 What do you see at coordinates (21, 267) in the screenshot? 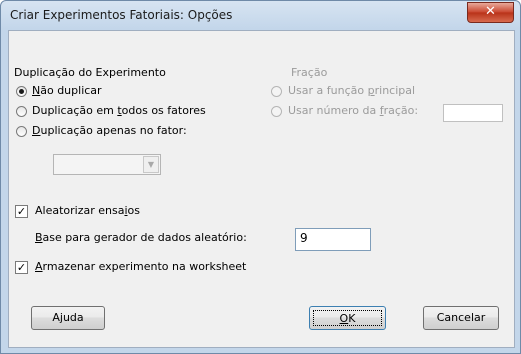
I see `store-worksheet-checkbox: ✓` at bounding box center [21, 267].